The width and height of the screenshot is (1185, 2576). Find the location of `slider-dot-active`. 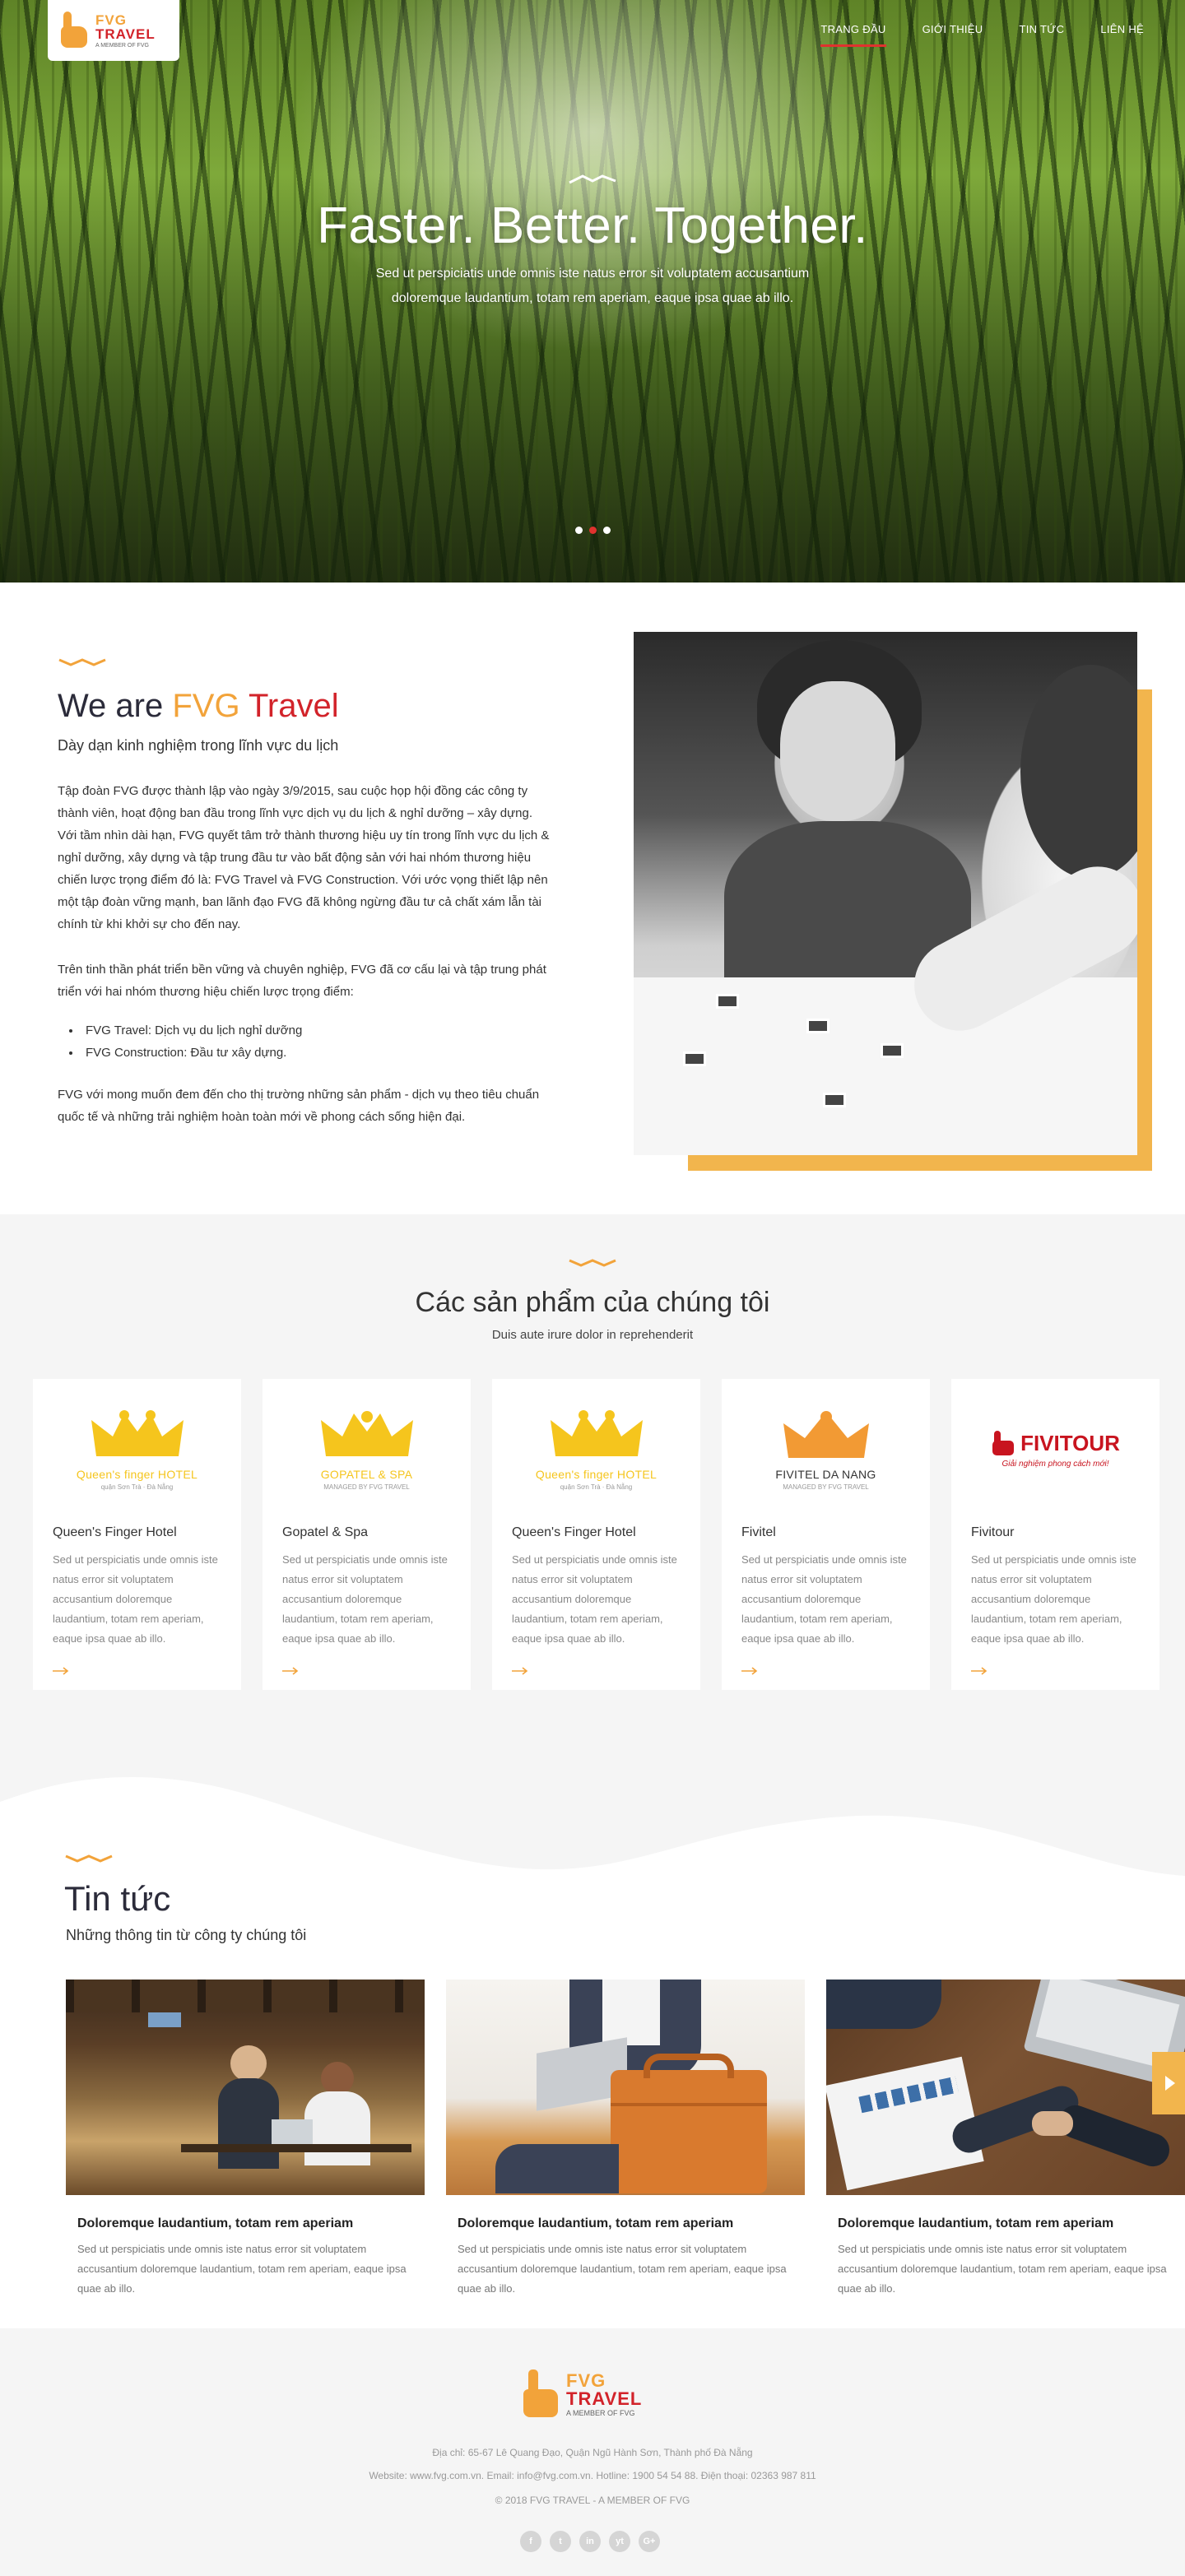

slider-dot-active is located at coordinates (592, 530).